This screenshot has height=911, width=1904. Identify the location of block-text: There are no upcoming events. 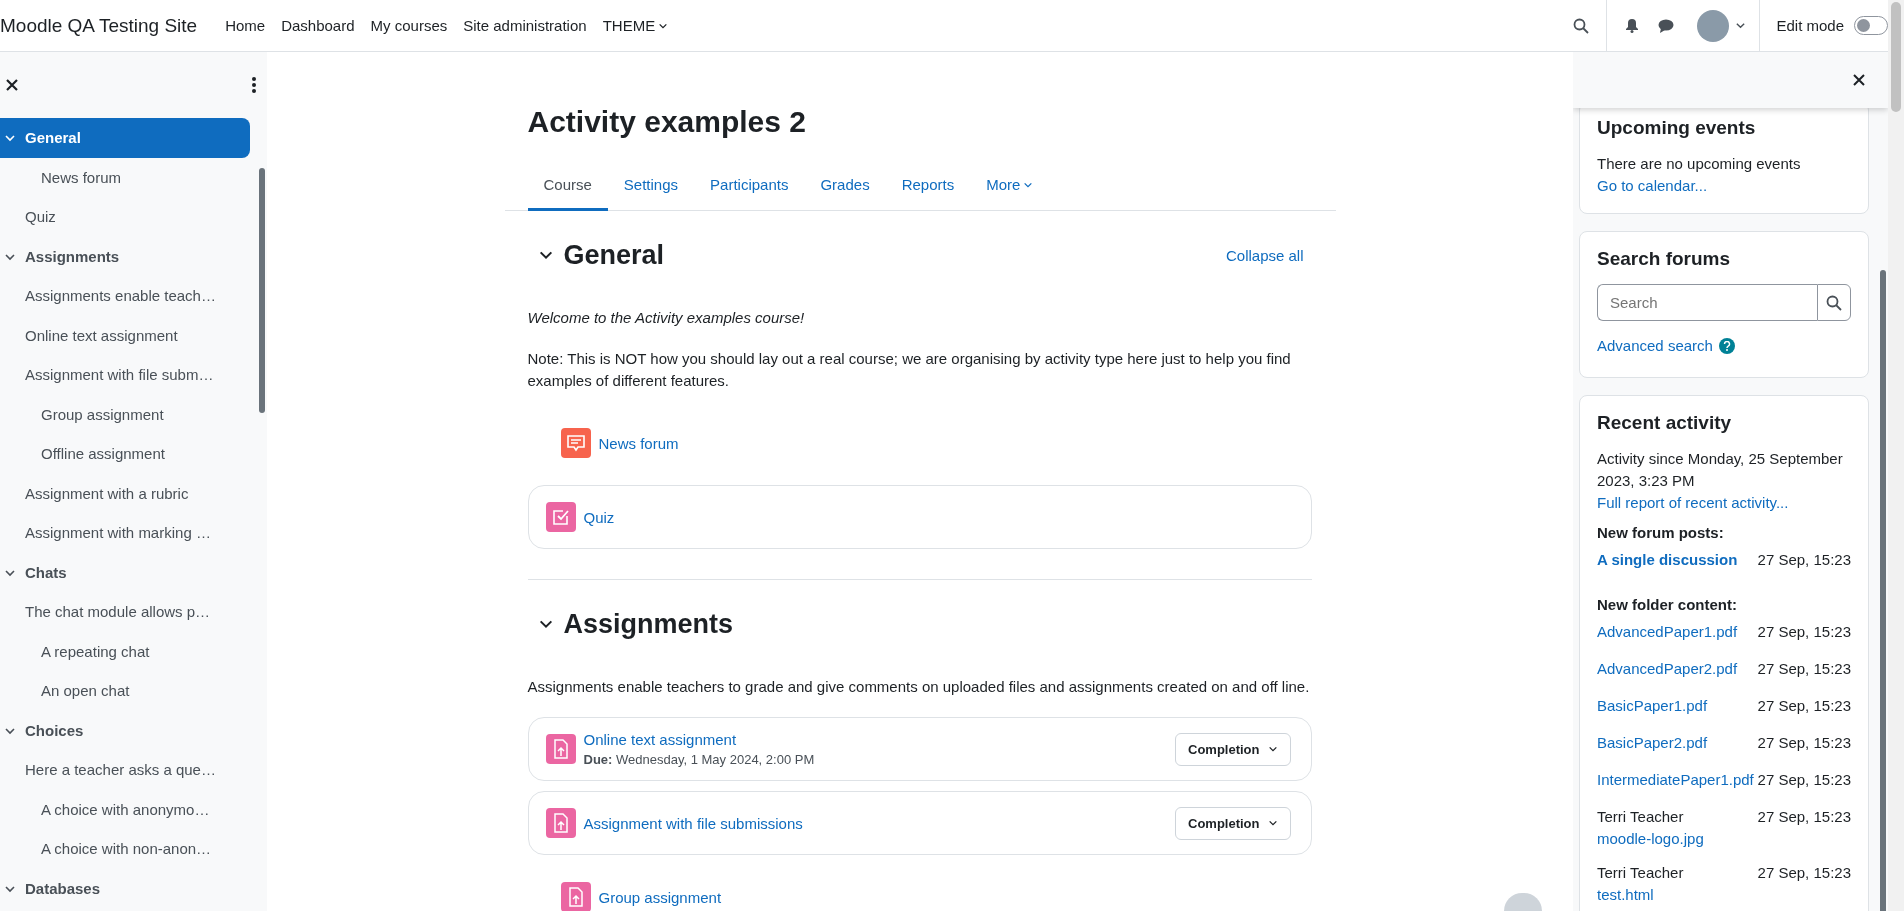
(1699, 164).